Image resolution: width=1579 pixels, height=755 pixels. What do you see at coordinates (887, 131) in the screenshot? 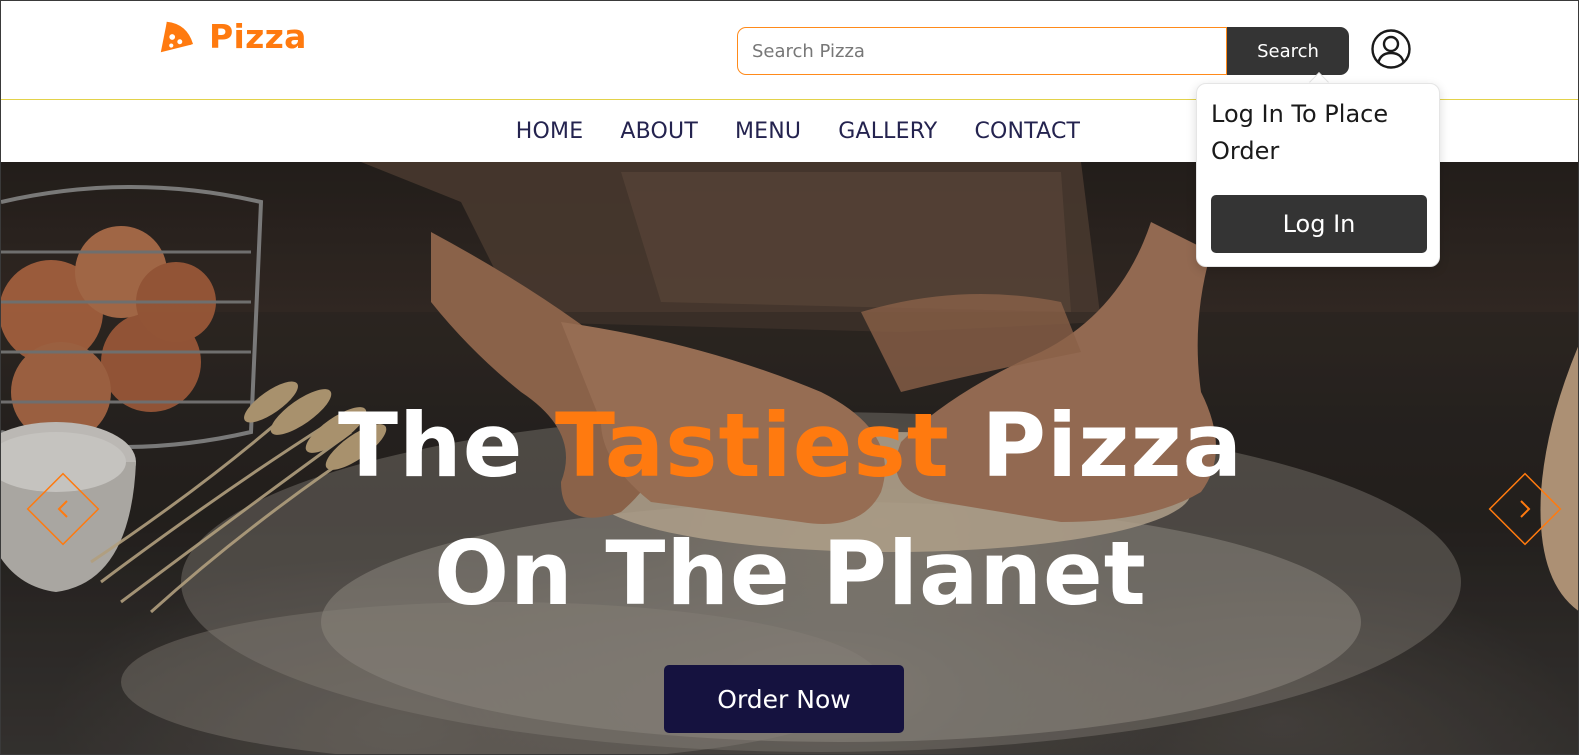
I see `nav-item-gallery: GALLERY` at bounding box center [887, 131].